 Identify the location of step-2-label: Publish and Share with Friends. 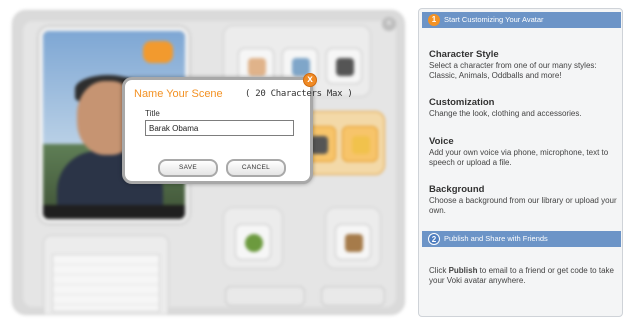
(496, 238).